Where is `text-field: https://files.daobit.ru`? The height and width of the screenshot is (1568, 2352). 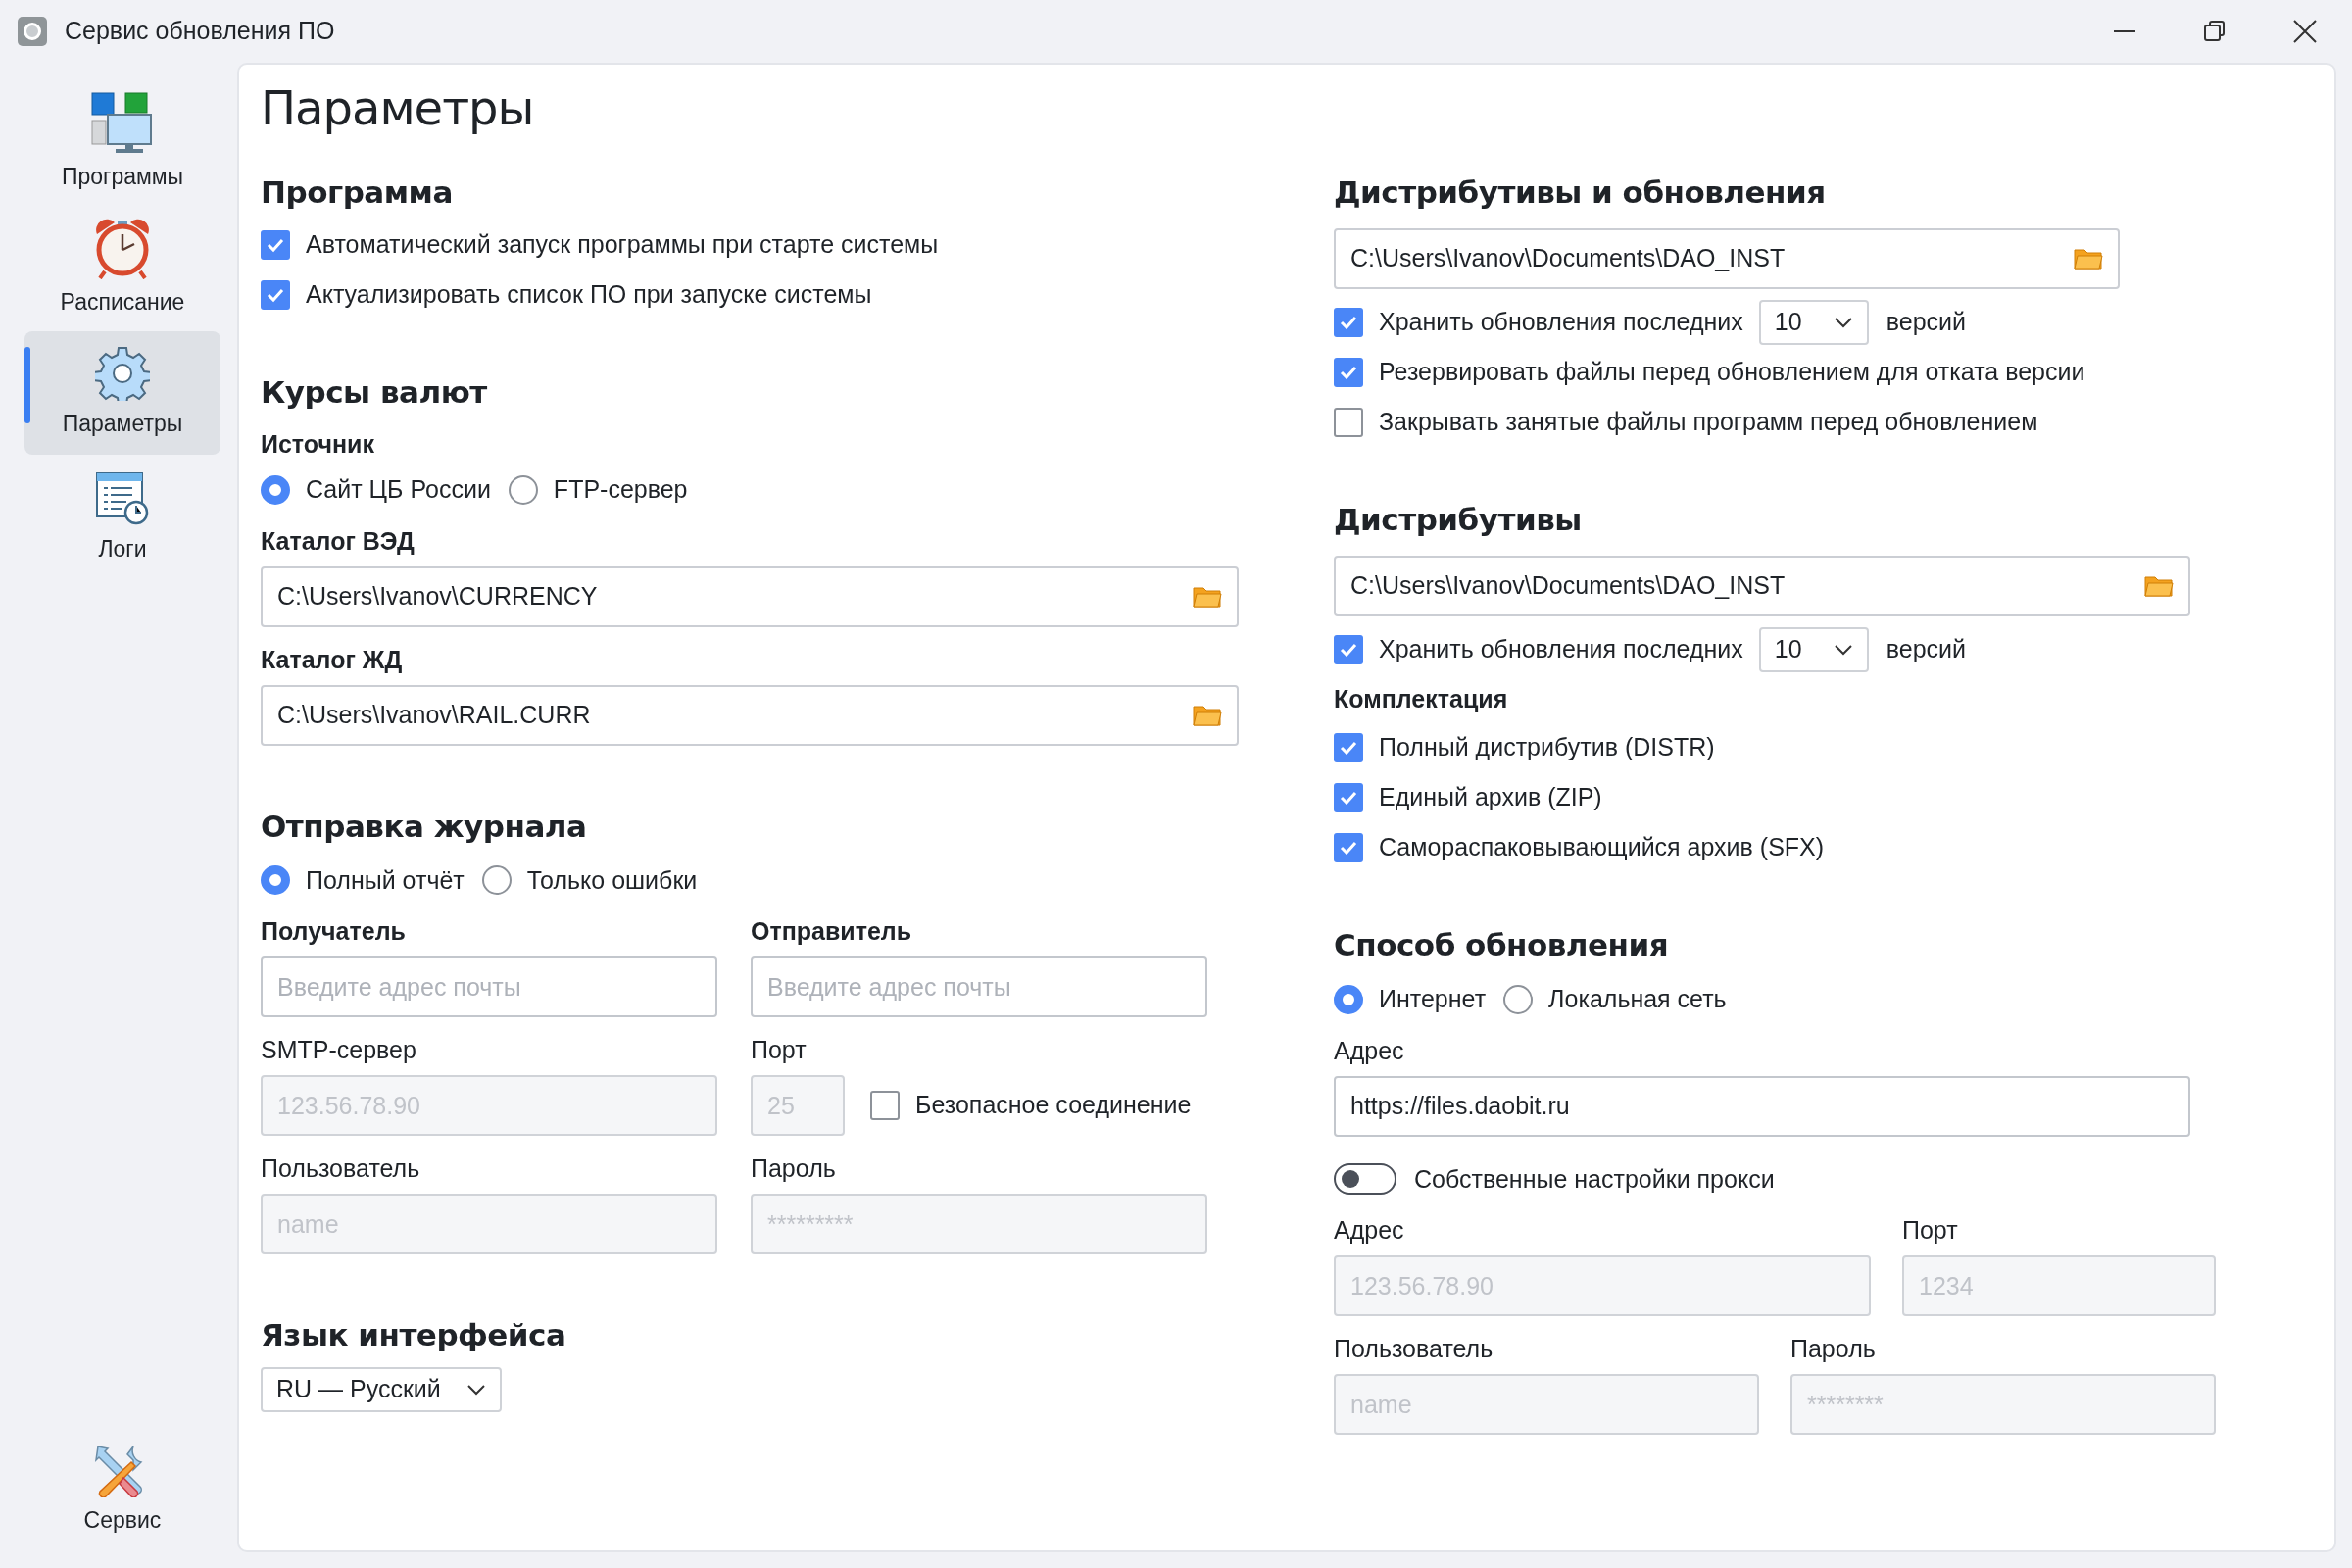 text-field: https://files.daobit.ru is located at coordinates (1762, 1106).